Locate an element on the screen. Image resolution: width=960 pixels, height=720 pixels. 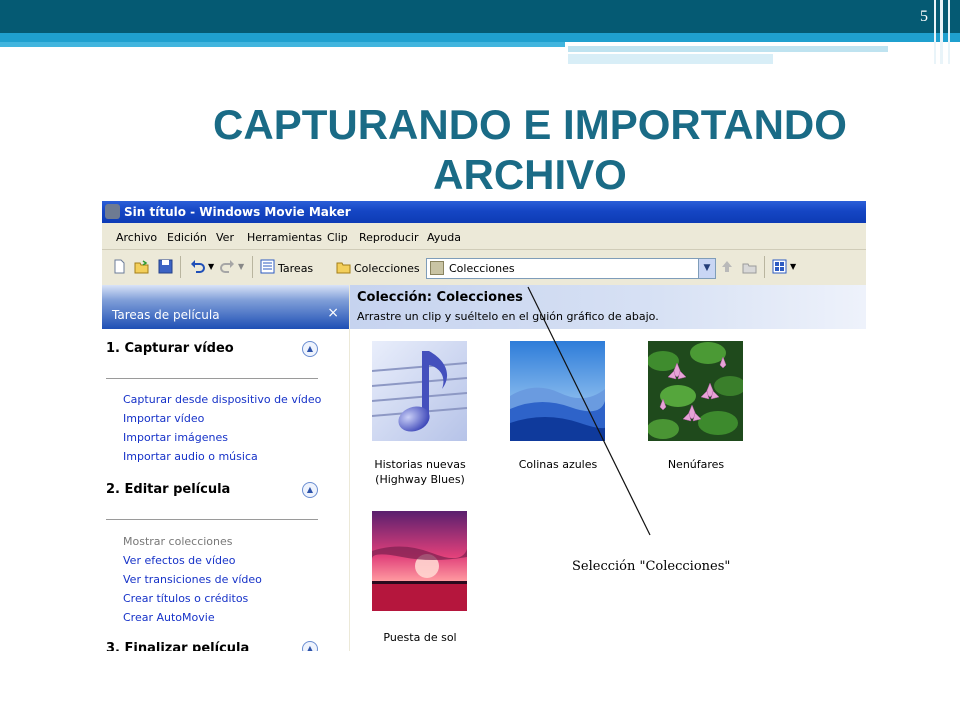
blue-hills-image is located at coordinates (557, 391).